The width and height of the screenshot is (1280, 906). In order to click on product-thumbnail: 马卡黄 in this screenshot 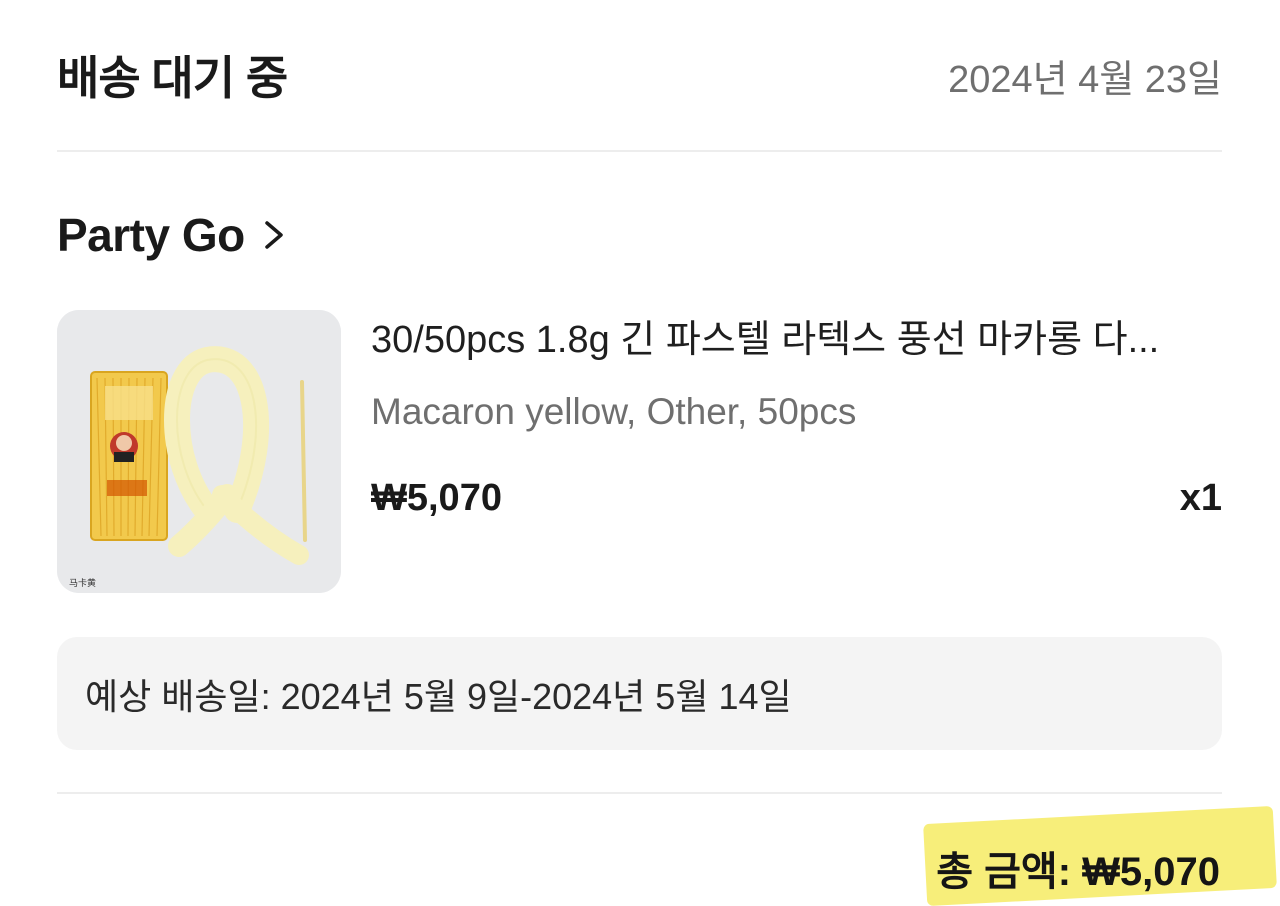, I will do `click(199, 451)`.